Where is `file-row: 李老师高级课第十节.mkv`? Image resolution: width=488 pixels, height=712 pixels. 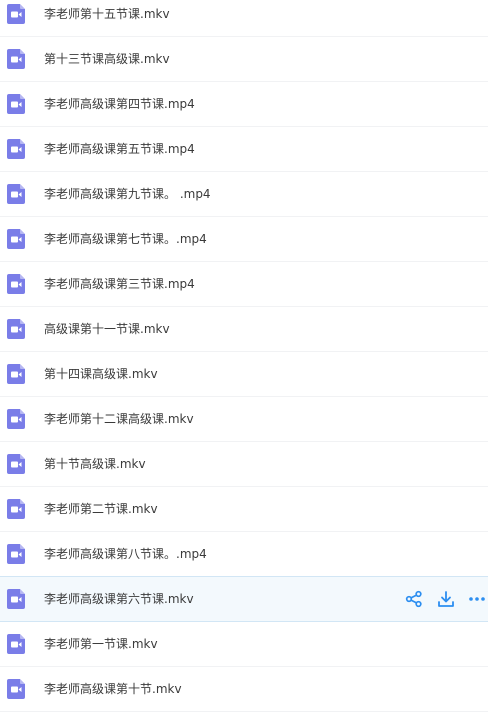
file-row: 李老师高级课第十节.mkv is located at coordinates (244, 689).